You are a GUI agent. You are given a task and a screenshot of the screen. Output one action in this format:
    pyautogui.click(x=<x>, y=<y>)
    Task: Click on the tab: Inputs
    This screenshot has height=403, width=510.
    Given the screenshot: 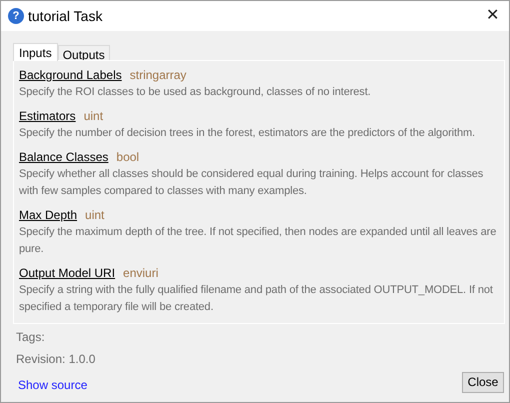 What is the action you would take?
    pyautogui.click(x=35, y=52)
    